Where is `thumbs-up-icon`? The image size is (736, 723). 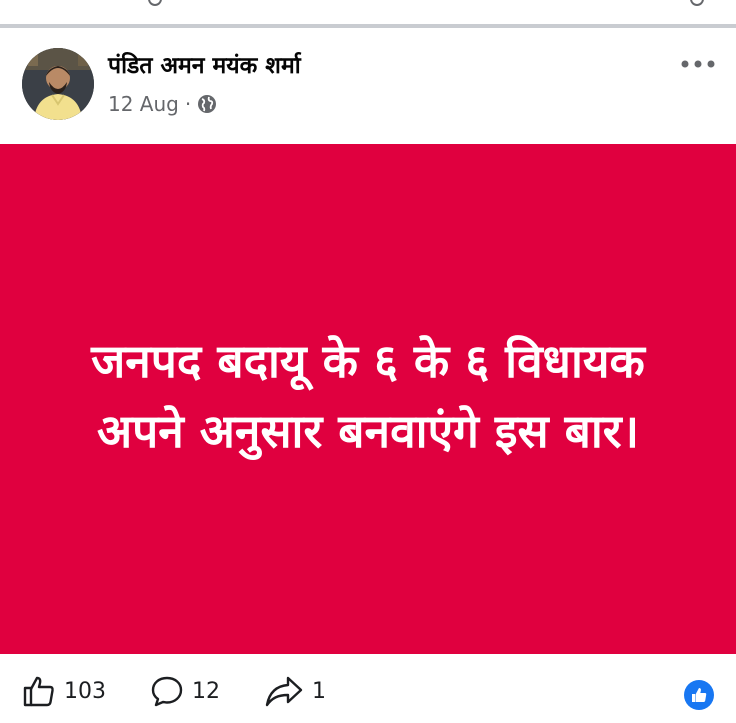 thumbs-up-icon is located at coordinates (38, 691).